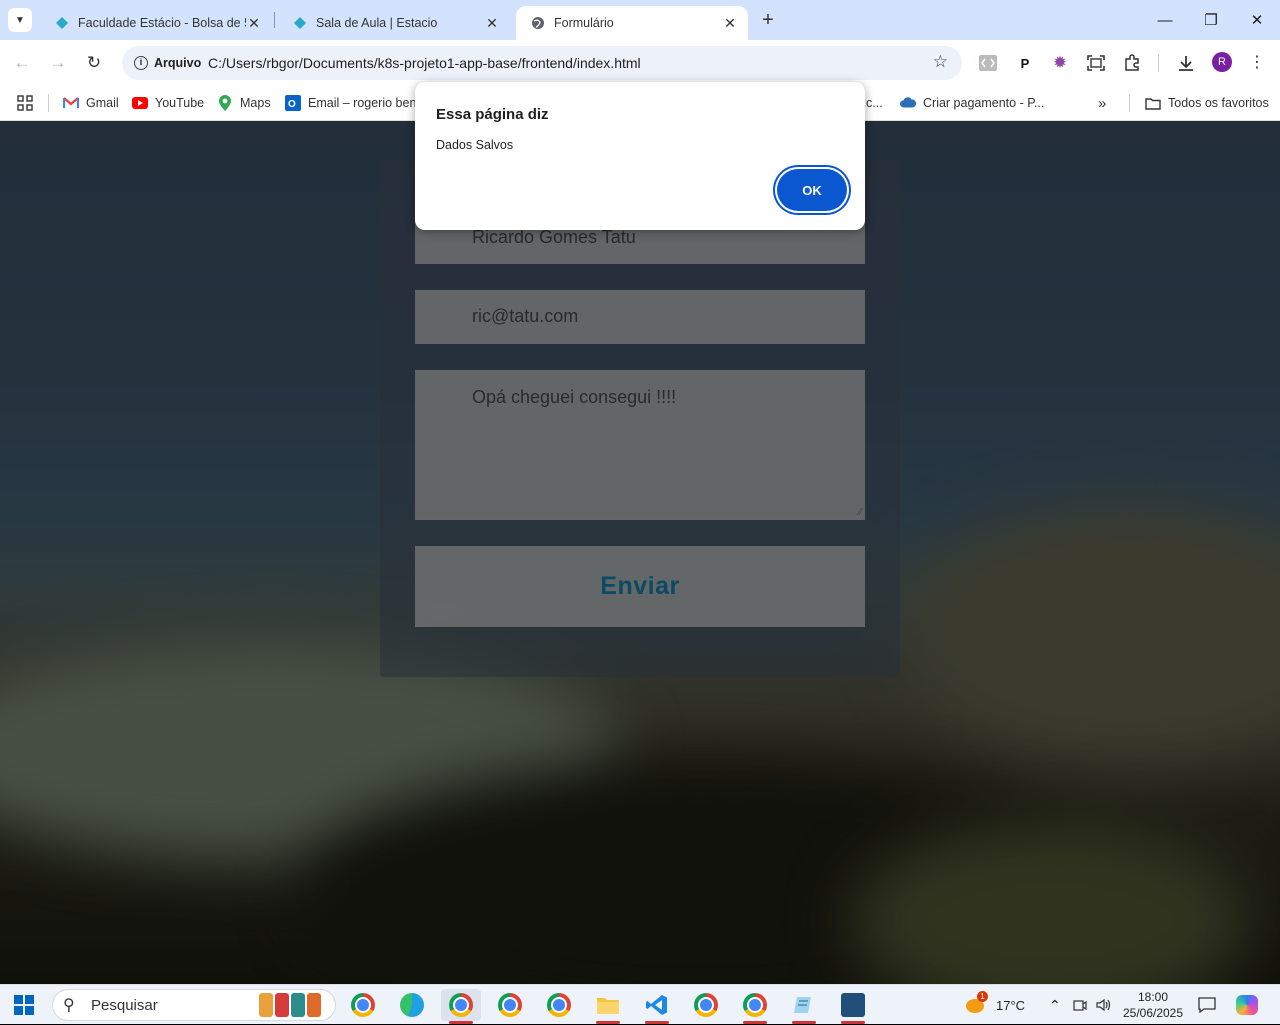  I want to click on speaker-icon, so click(1104, 1005).